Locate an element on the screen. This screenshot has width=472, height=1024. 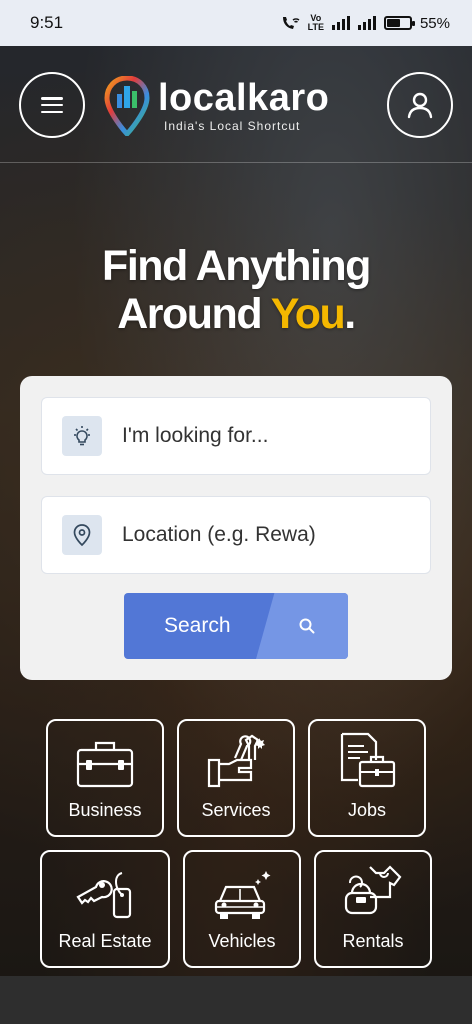
document-briefcase-icon is located at coordinates (368, 760).